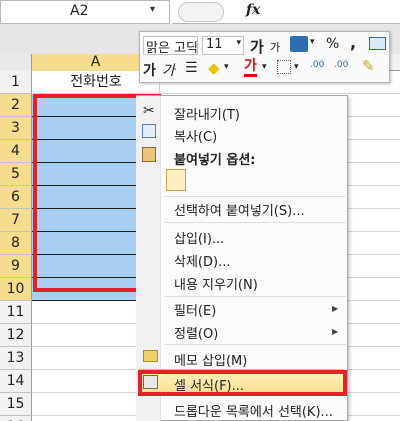 The image size is (400, 421). Describe the element at coordinates (226, 67) in the screenshot. I see `fill-color-dropdown-icon: ▾` at that location.